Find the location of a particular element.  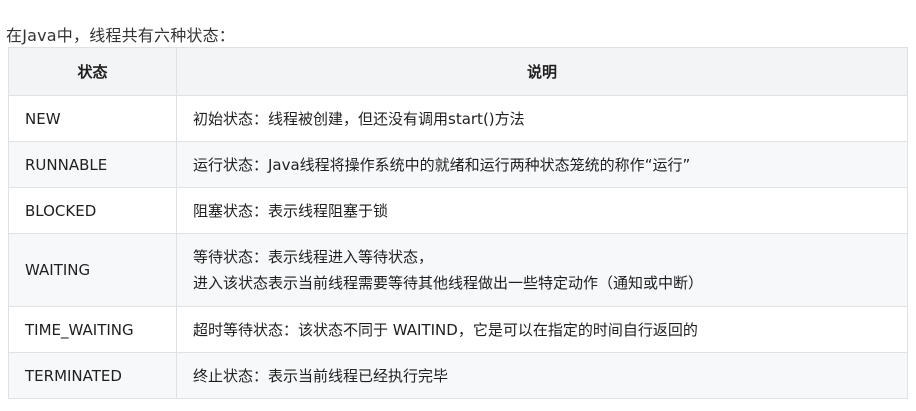

state-description: 初始状态：线程被创建，但还没有调用start()方法 is located at coordinates (542, 118).